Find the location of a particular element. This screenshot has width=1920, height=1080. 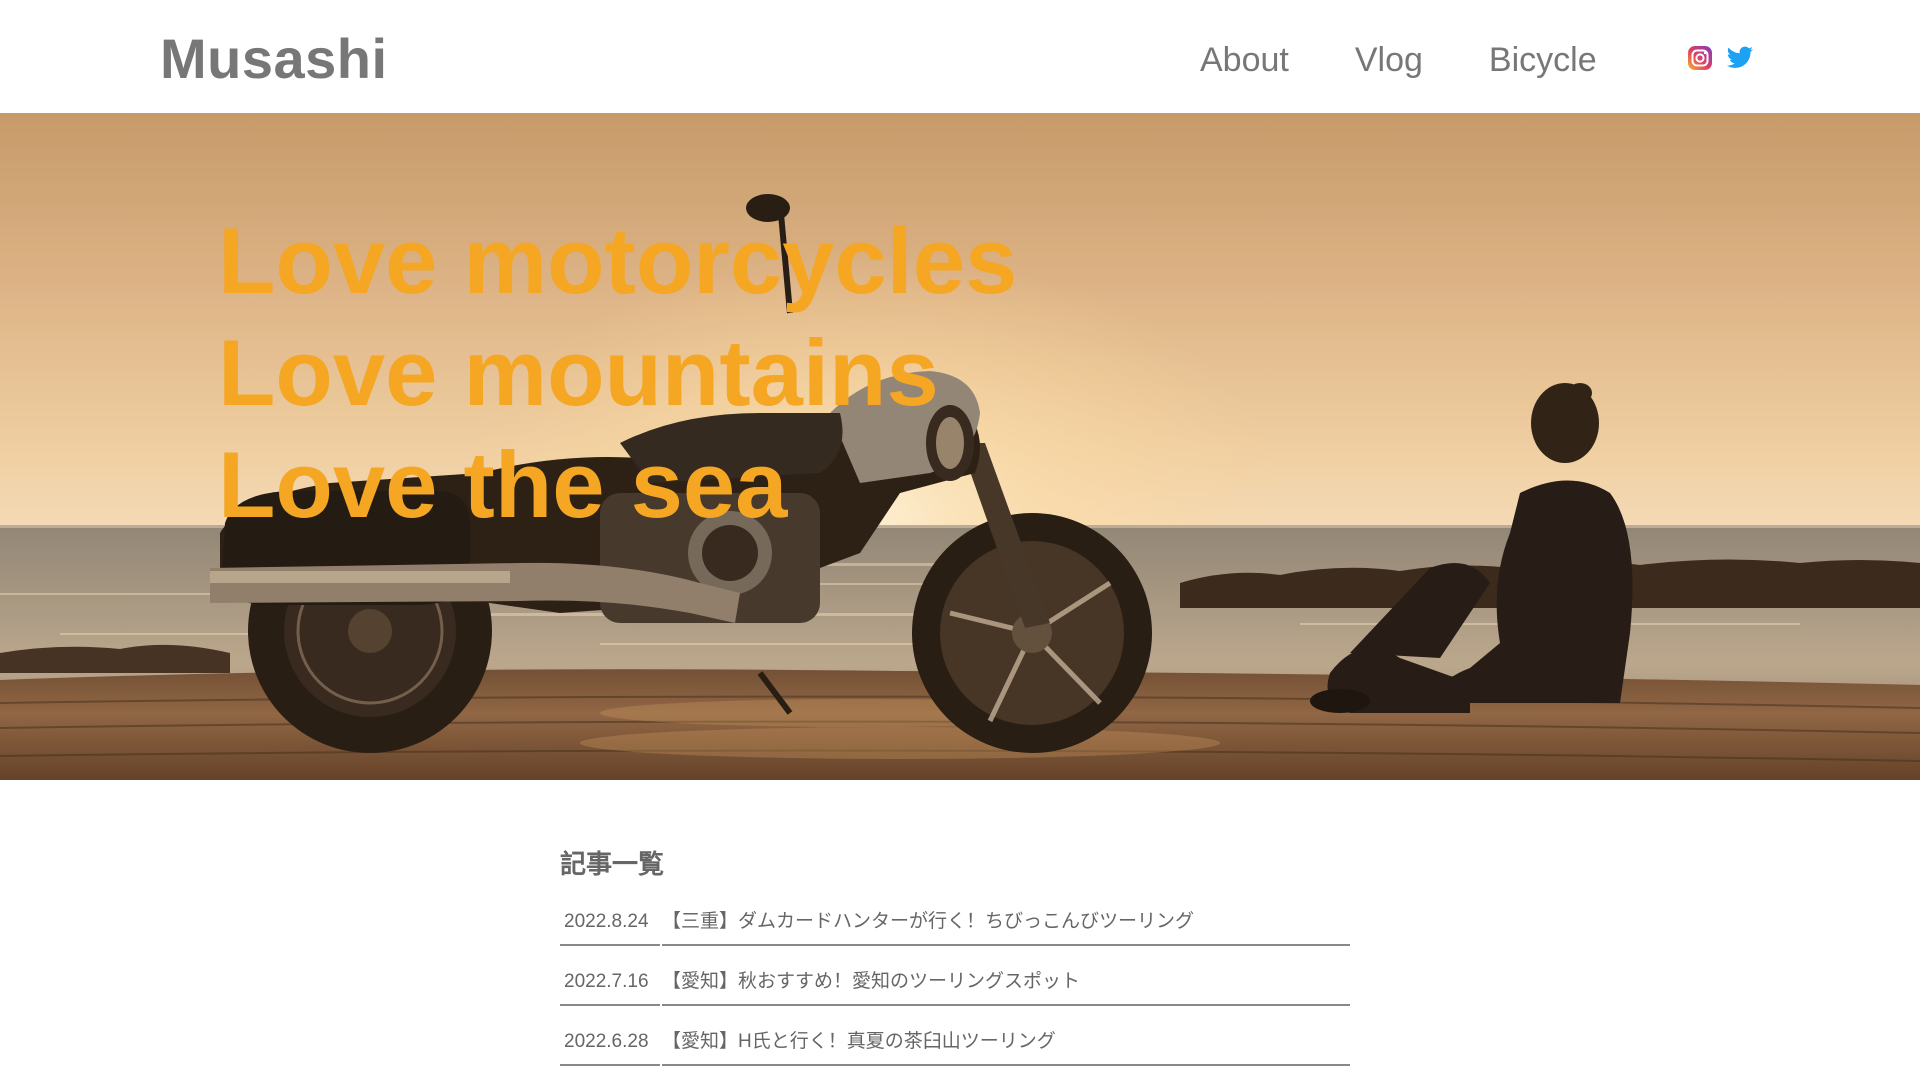

article-date: 2022.7.16 is located at coordinates (610, 983).